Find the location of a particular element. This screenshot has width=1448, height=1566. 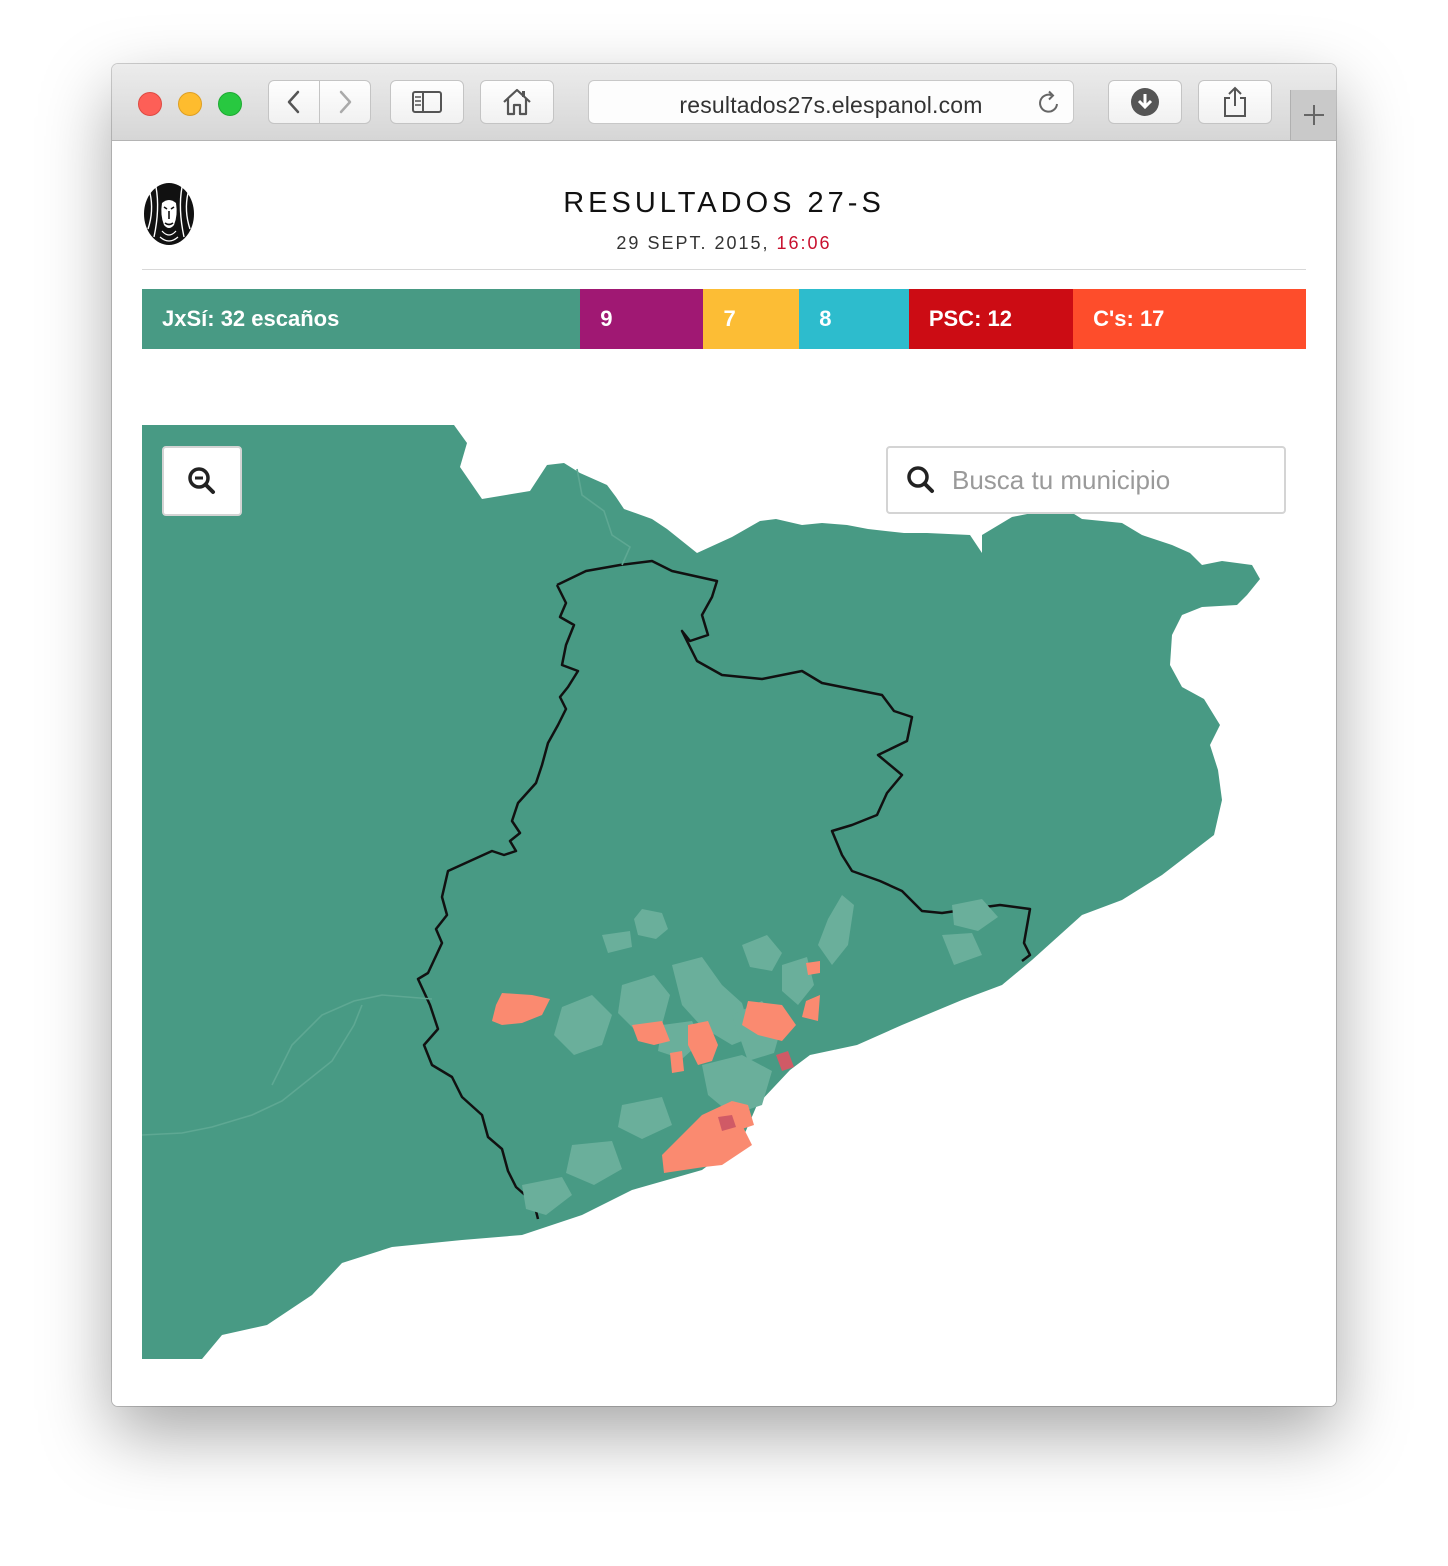

seat-label: 7 is located at coordinates (729, 318).